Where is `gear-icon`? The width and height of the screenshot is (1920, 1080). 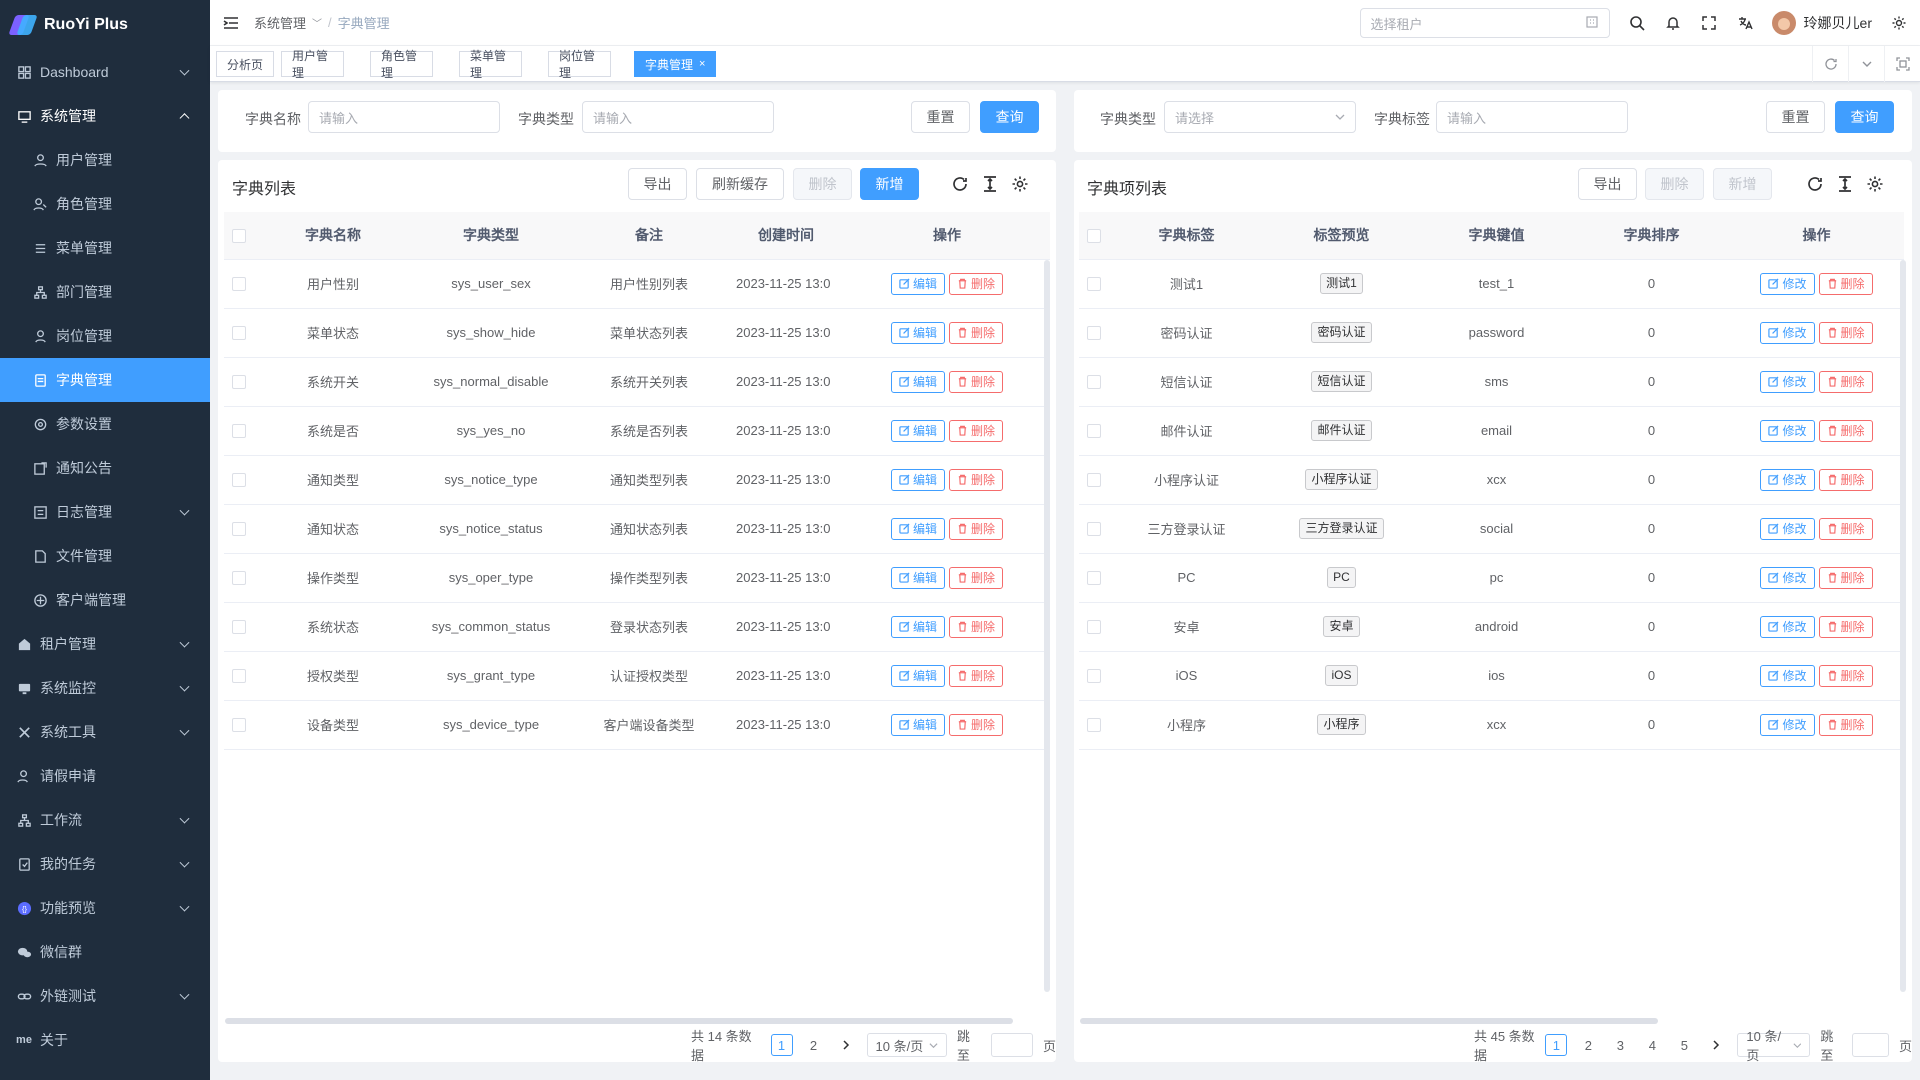
gear-icon is located at coordinates (1899, 23).